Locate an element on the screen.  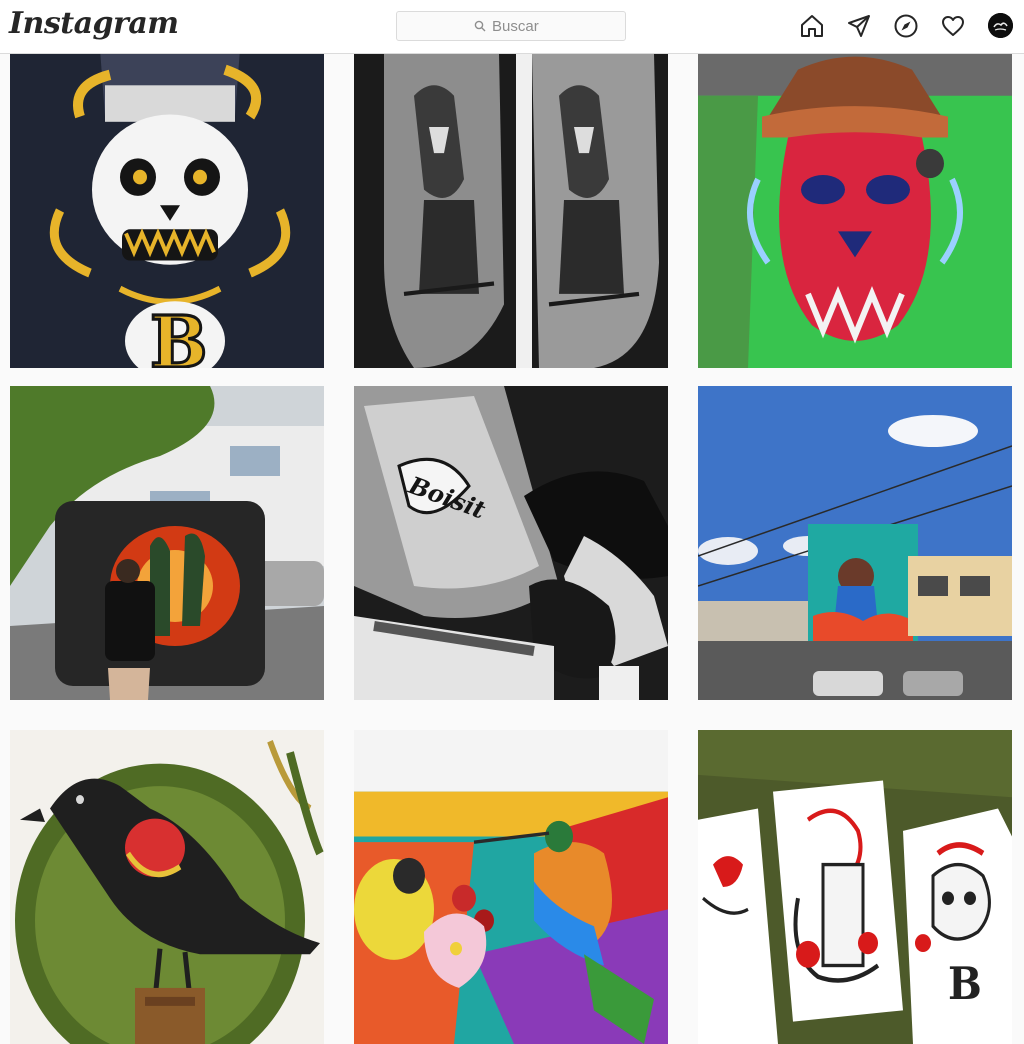
search-box is located at coordinates (511, 26).